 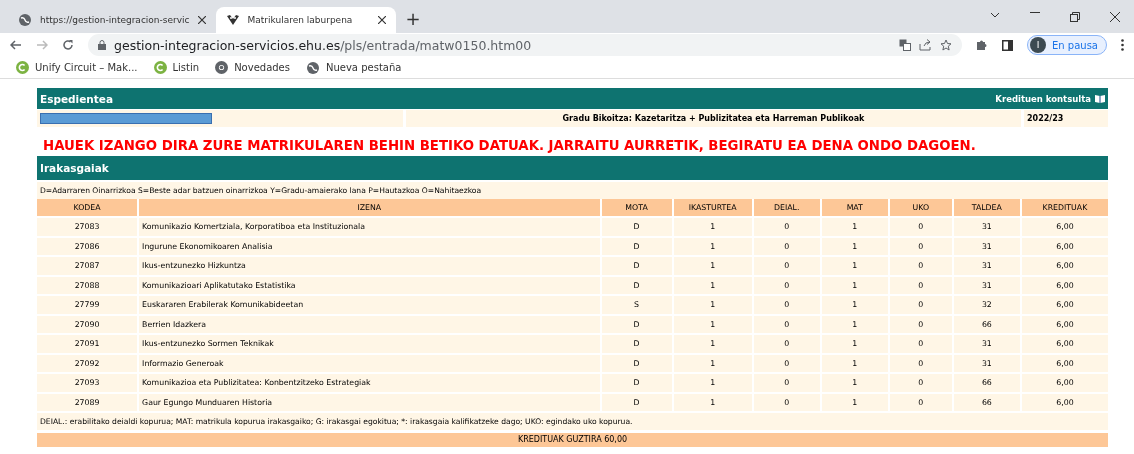 What do you see at coordinates (76, 98) in the screenshot?
I see `section-title: Espedientea` at bounding box center [76, 98].